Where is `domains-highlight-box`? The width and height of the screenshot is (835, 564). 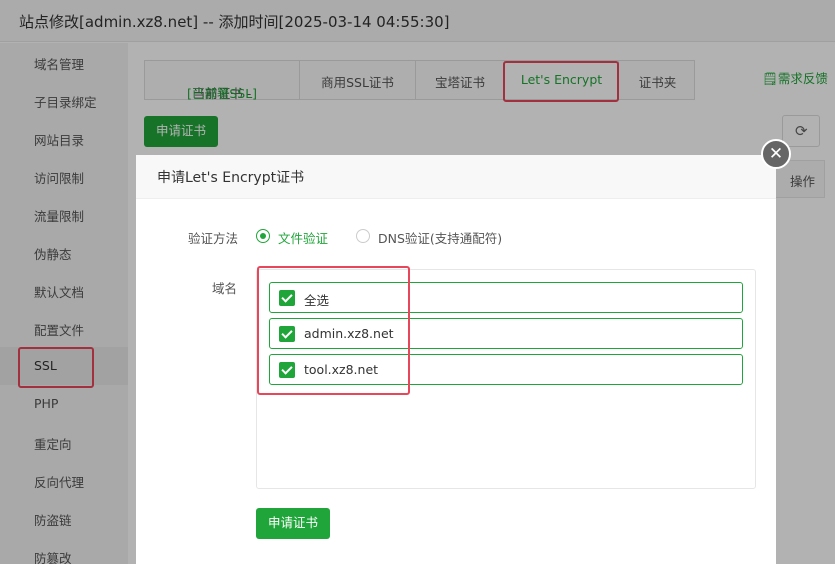
domains-highlight-box is located at coordinates (333, 330).